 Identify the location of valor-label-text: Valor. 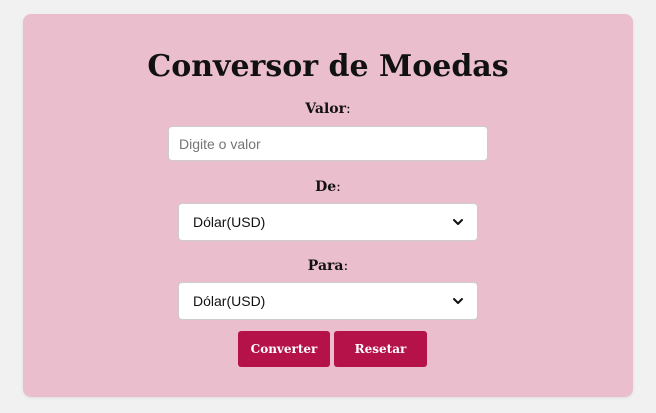
(325, 109).